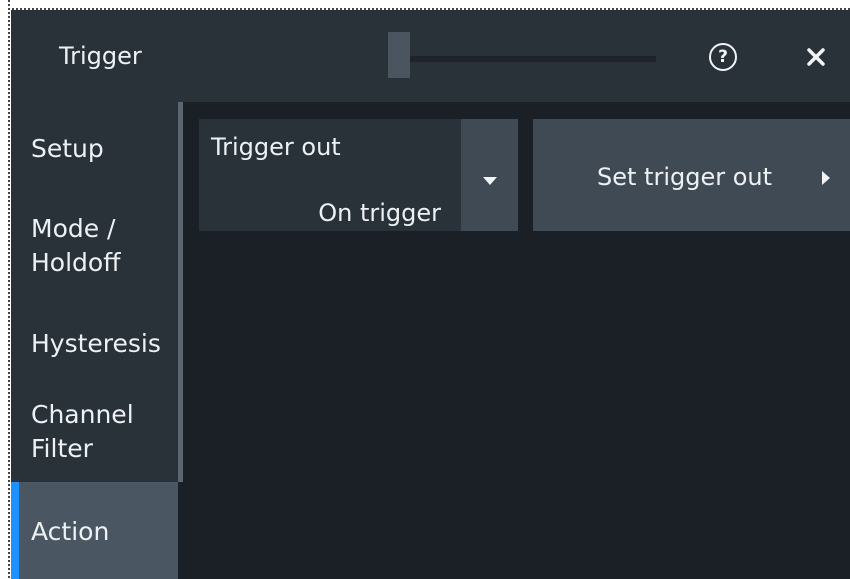  I want to click on caret-right-icon, so click(826, 178).